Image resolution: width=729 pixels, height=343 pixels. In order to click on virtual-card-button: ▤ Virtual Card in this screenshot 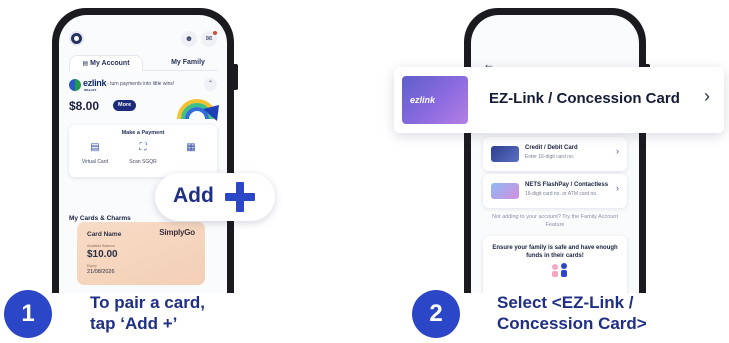, I will do `click(95, 153)`.